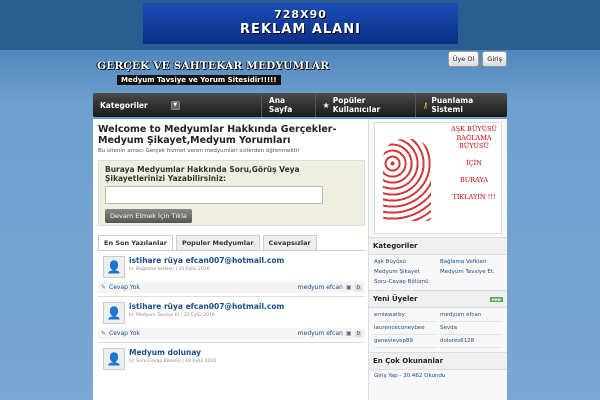 The width and height of the screenshot is (600, 400). I want to click on ad-line-1: AŞK BÜYÜSÜ, so click(474, 129).